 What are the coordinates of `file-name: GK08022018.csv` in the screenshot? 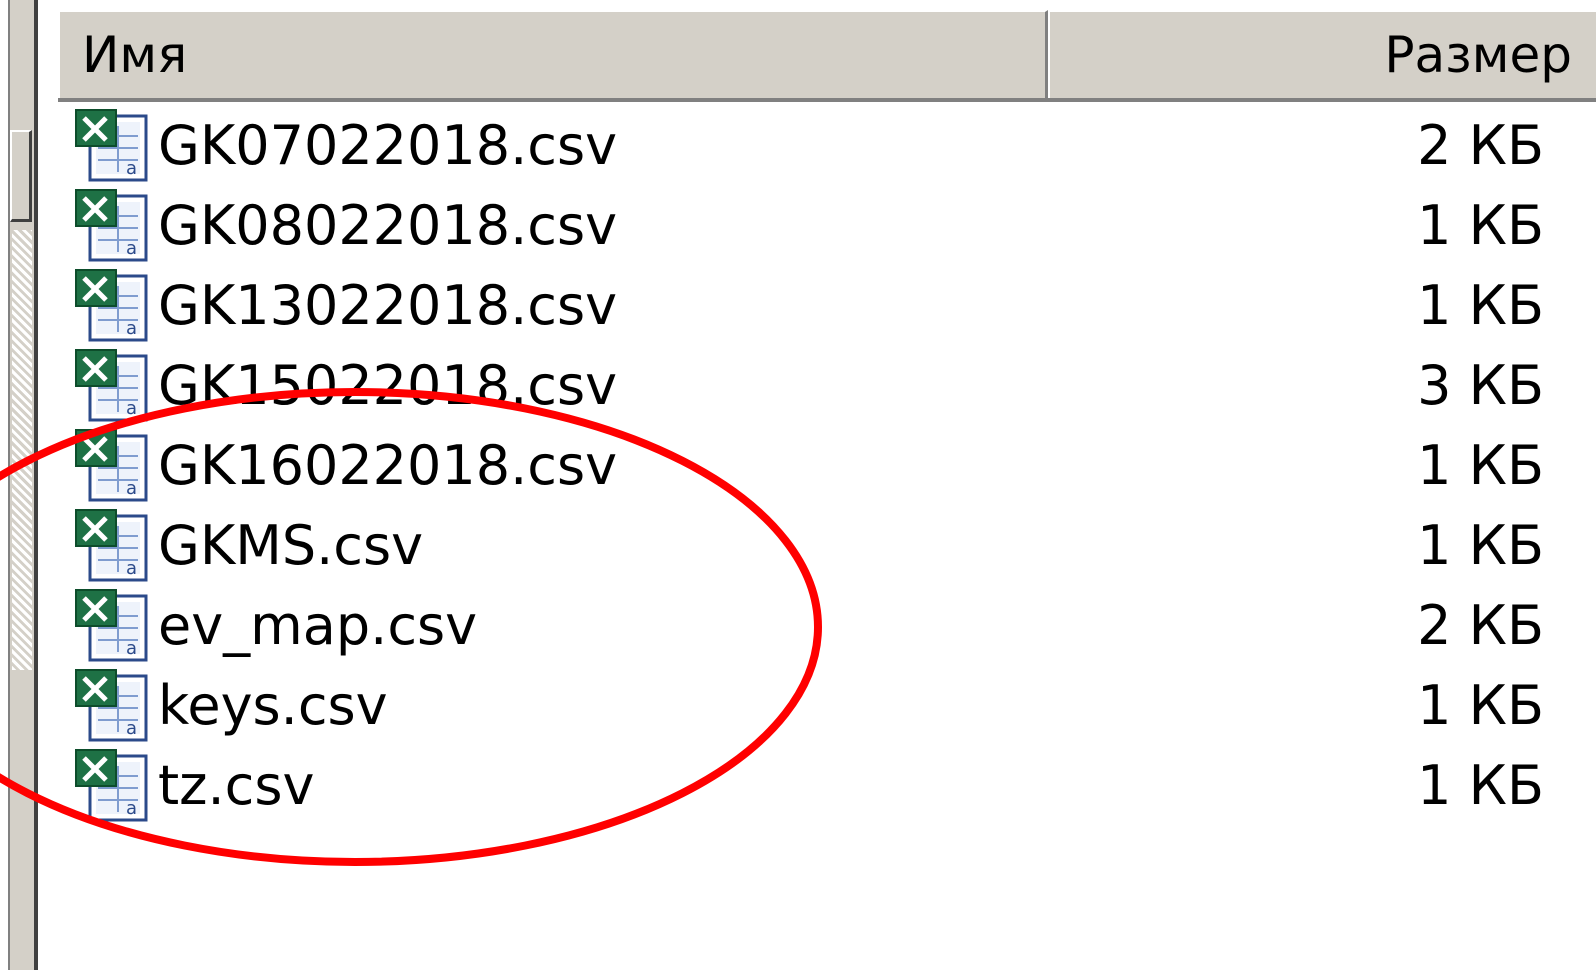 It's located at (387, 226).